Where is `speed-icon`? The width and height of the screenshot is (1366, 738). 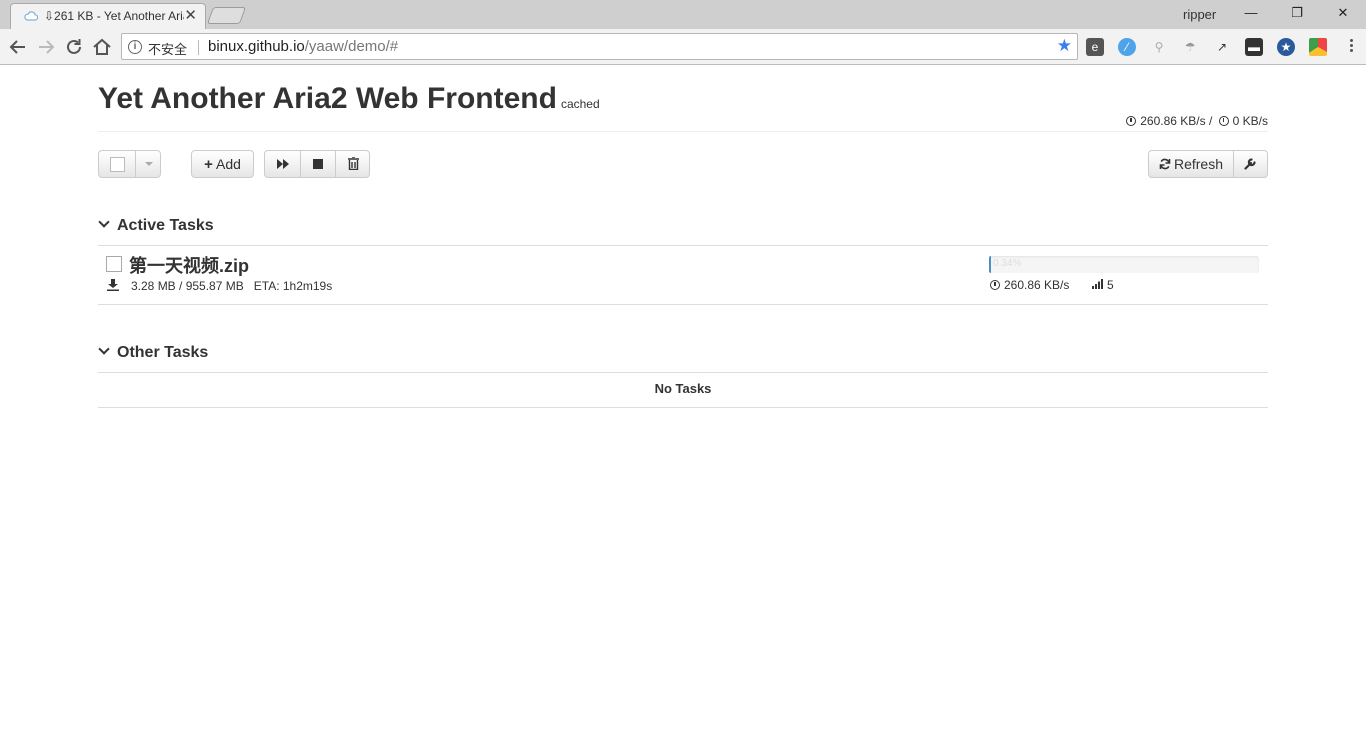
speed-icon is located at coordinates (995, 285).